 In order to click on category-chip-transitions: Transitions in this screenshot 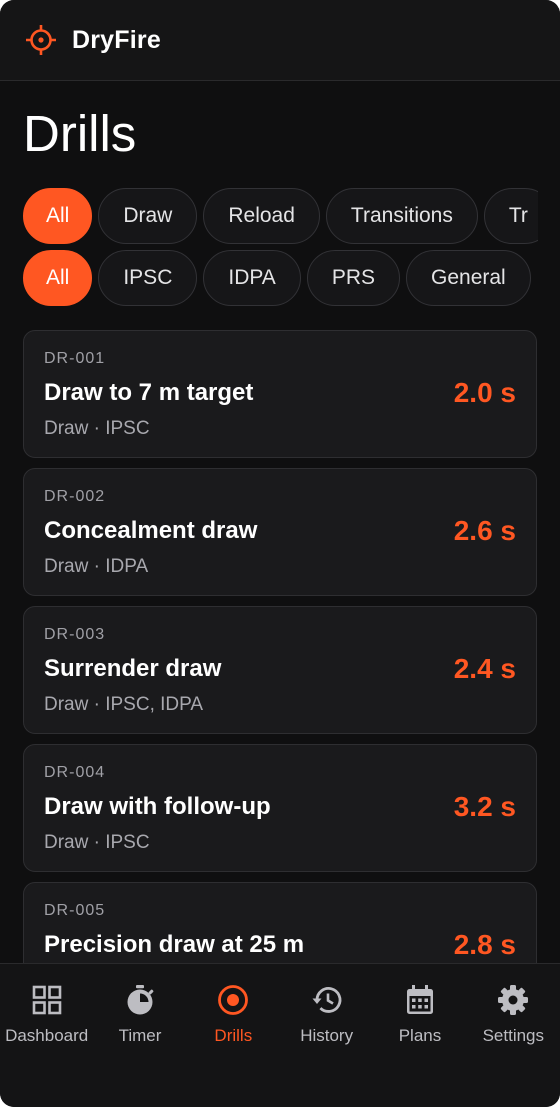, I will do `click(401, 216)`.